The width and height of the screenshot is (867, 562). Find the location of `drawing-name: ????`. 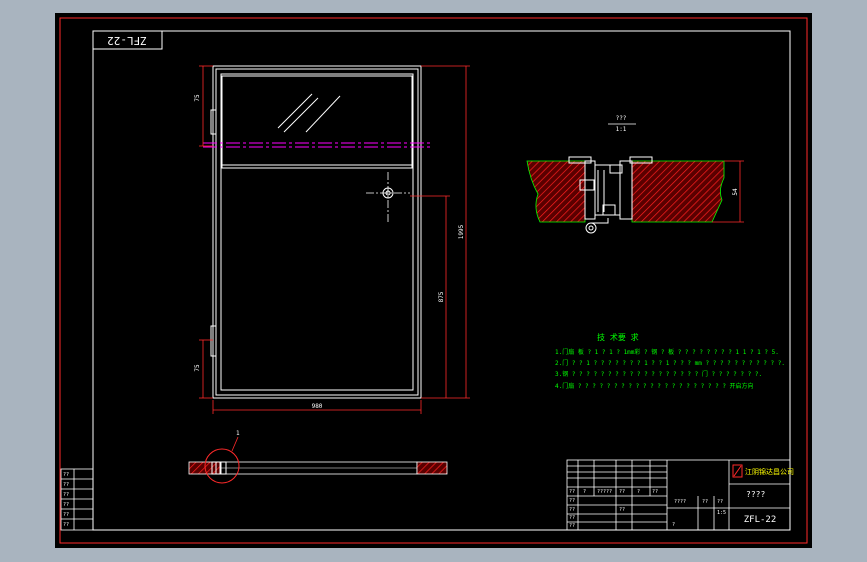

drawing-name: ???? is located at coordinates (755, 494).